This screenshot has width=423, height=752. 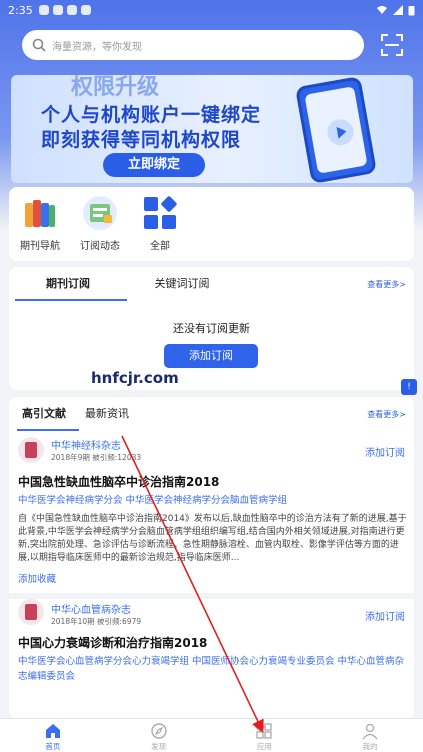 What do you see at coordinates (370, 746) in the screenshot?
I see `nav-label: 我的` at bounding box center [370, 746].